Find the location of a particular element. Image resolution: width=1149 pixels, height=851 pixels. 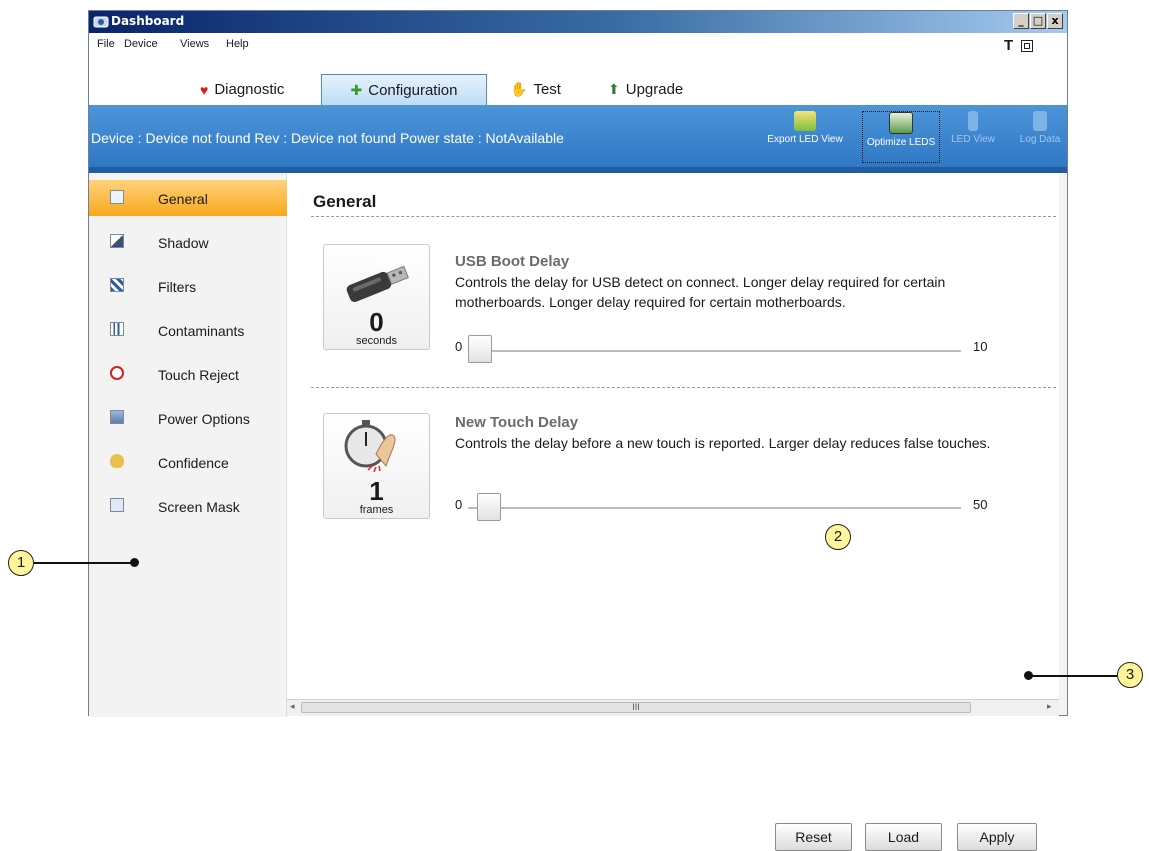

sidebar-item-screen-mask: Screen Mask is located at coordinates (188, 506).